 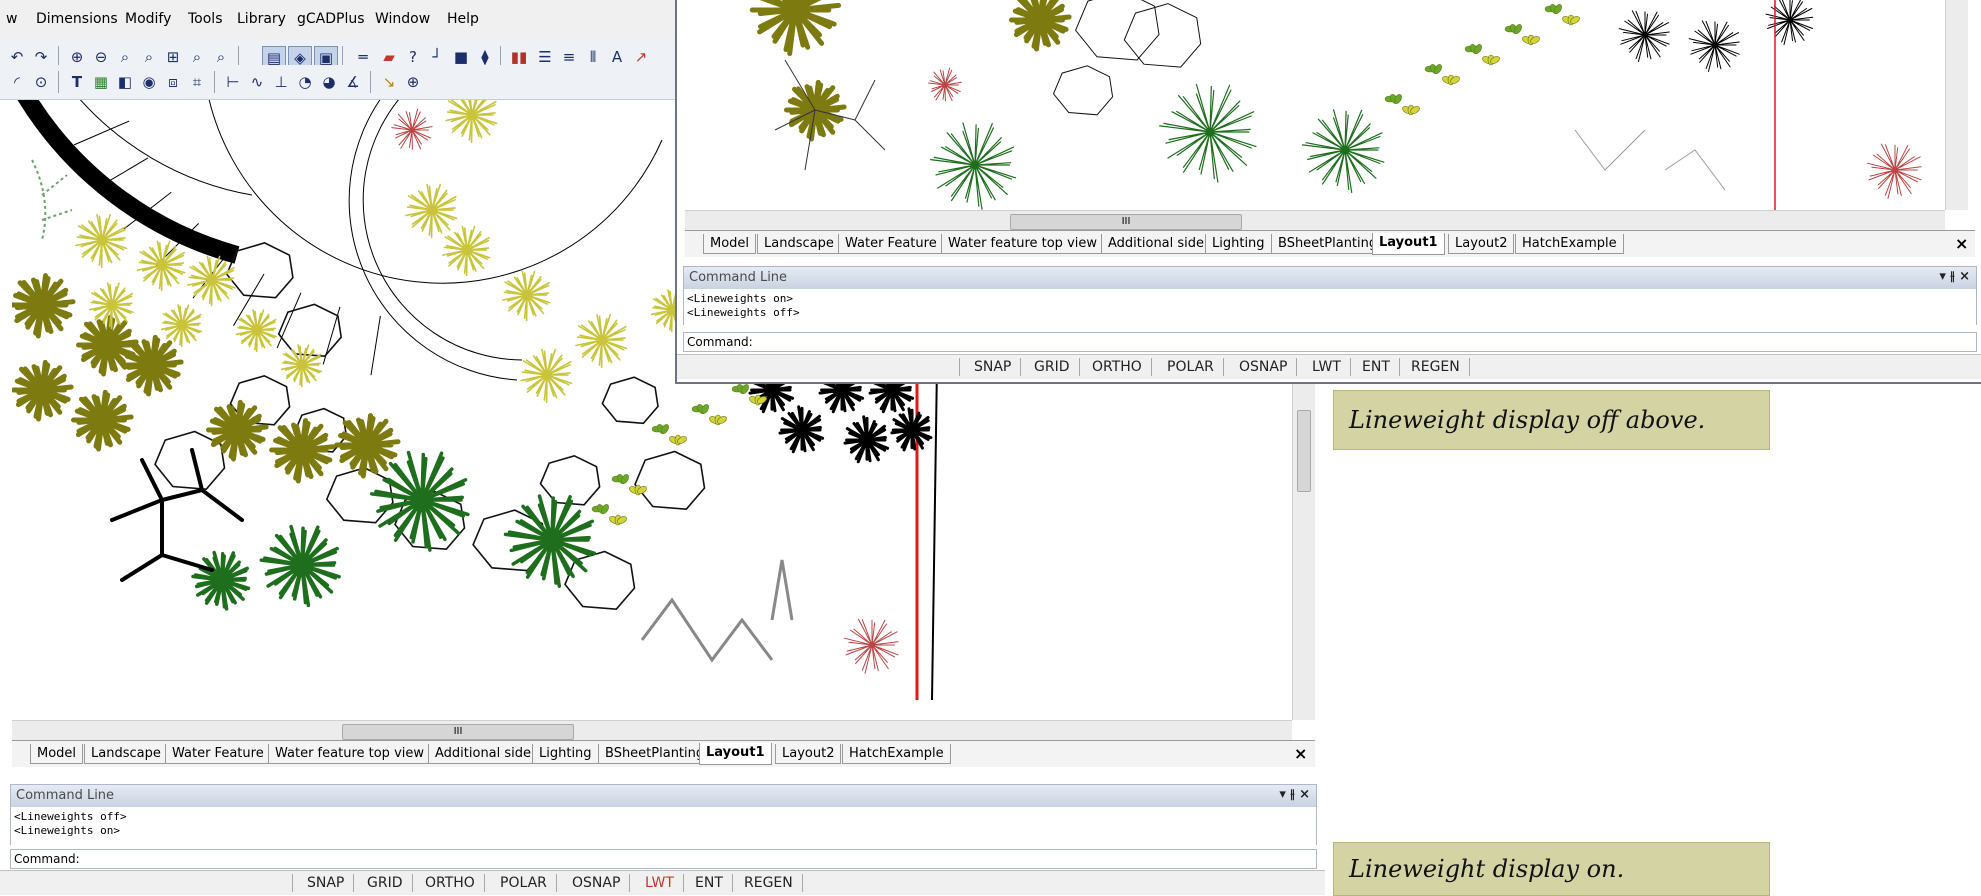 What do you see at coordinates (353, 82) in the screenshot?
I see `dimension-angle-icon: ∡` at bounding box center [353, 82].